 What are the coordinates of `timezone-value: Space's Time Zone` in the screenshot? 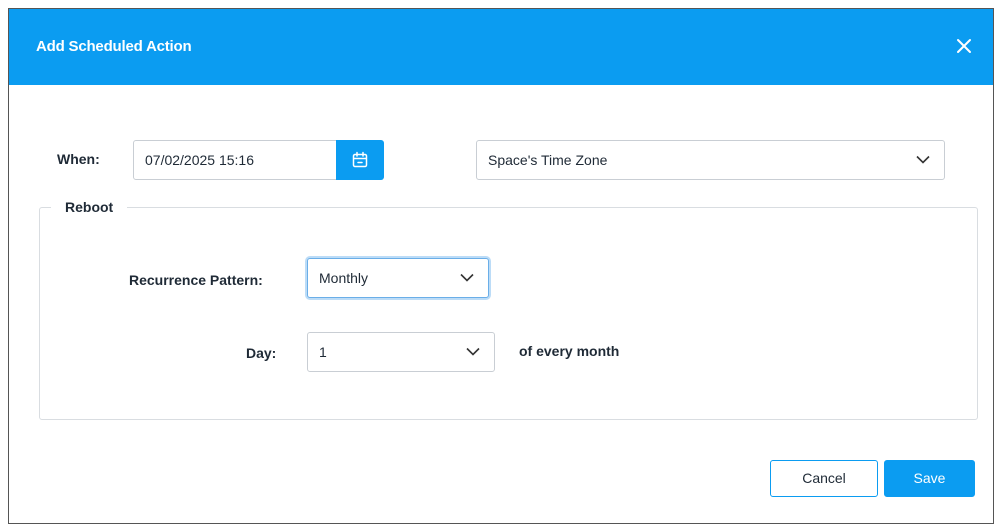 It's located at (548, 160).